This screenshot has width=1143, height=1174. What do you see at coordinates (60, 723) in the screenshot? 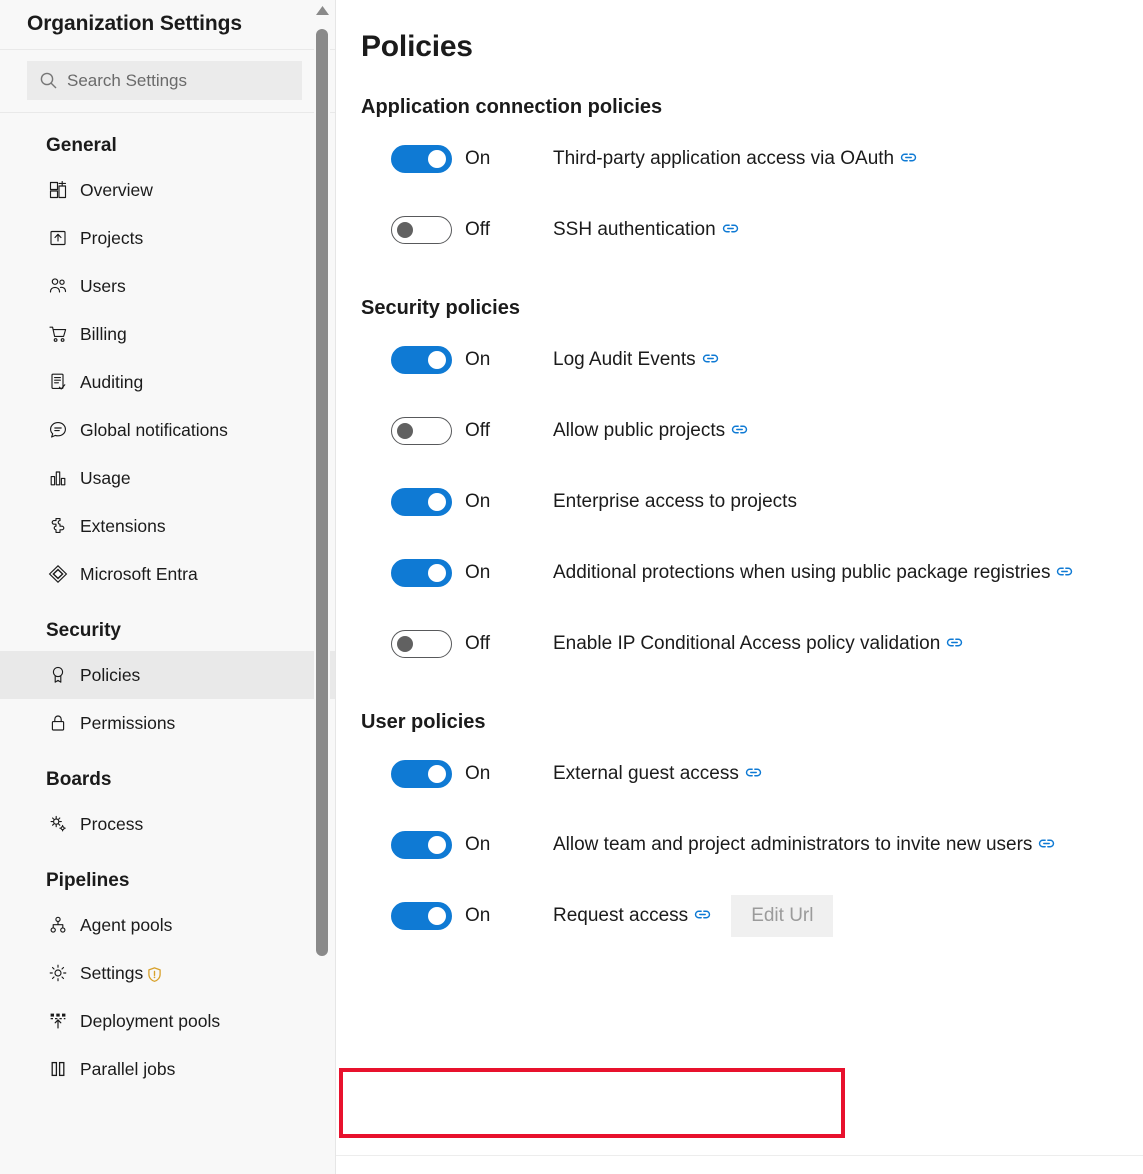
I see `lock-icon` at bounding box center [60, 723].